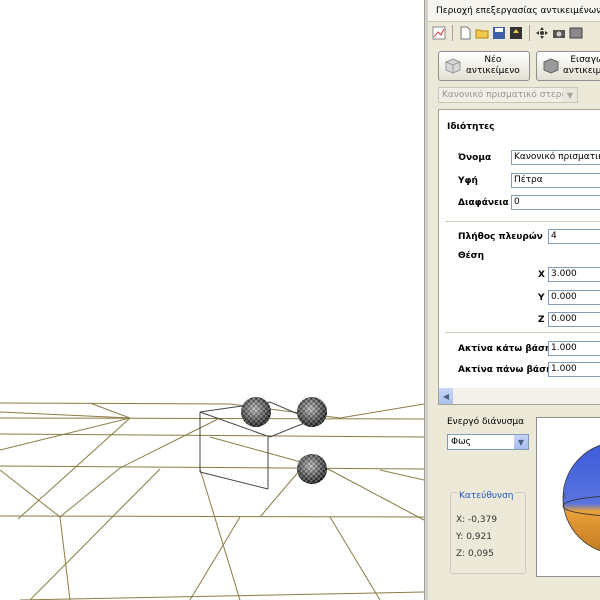  What do you see at coordinates (581, 71) in the screenshot?
I see `import-label-2: αντικειμένου` at bounding box center [581, 71].